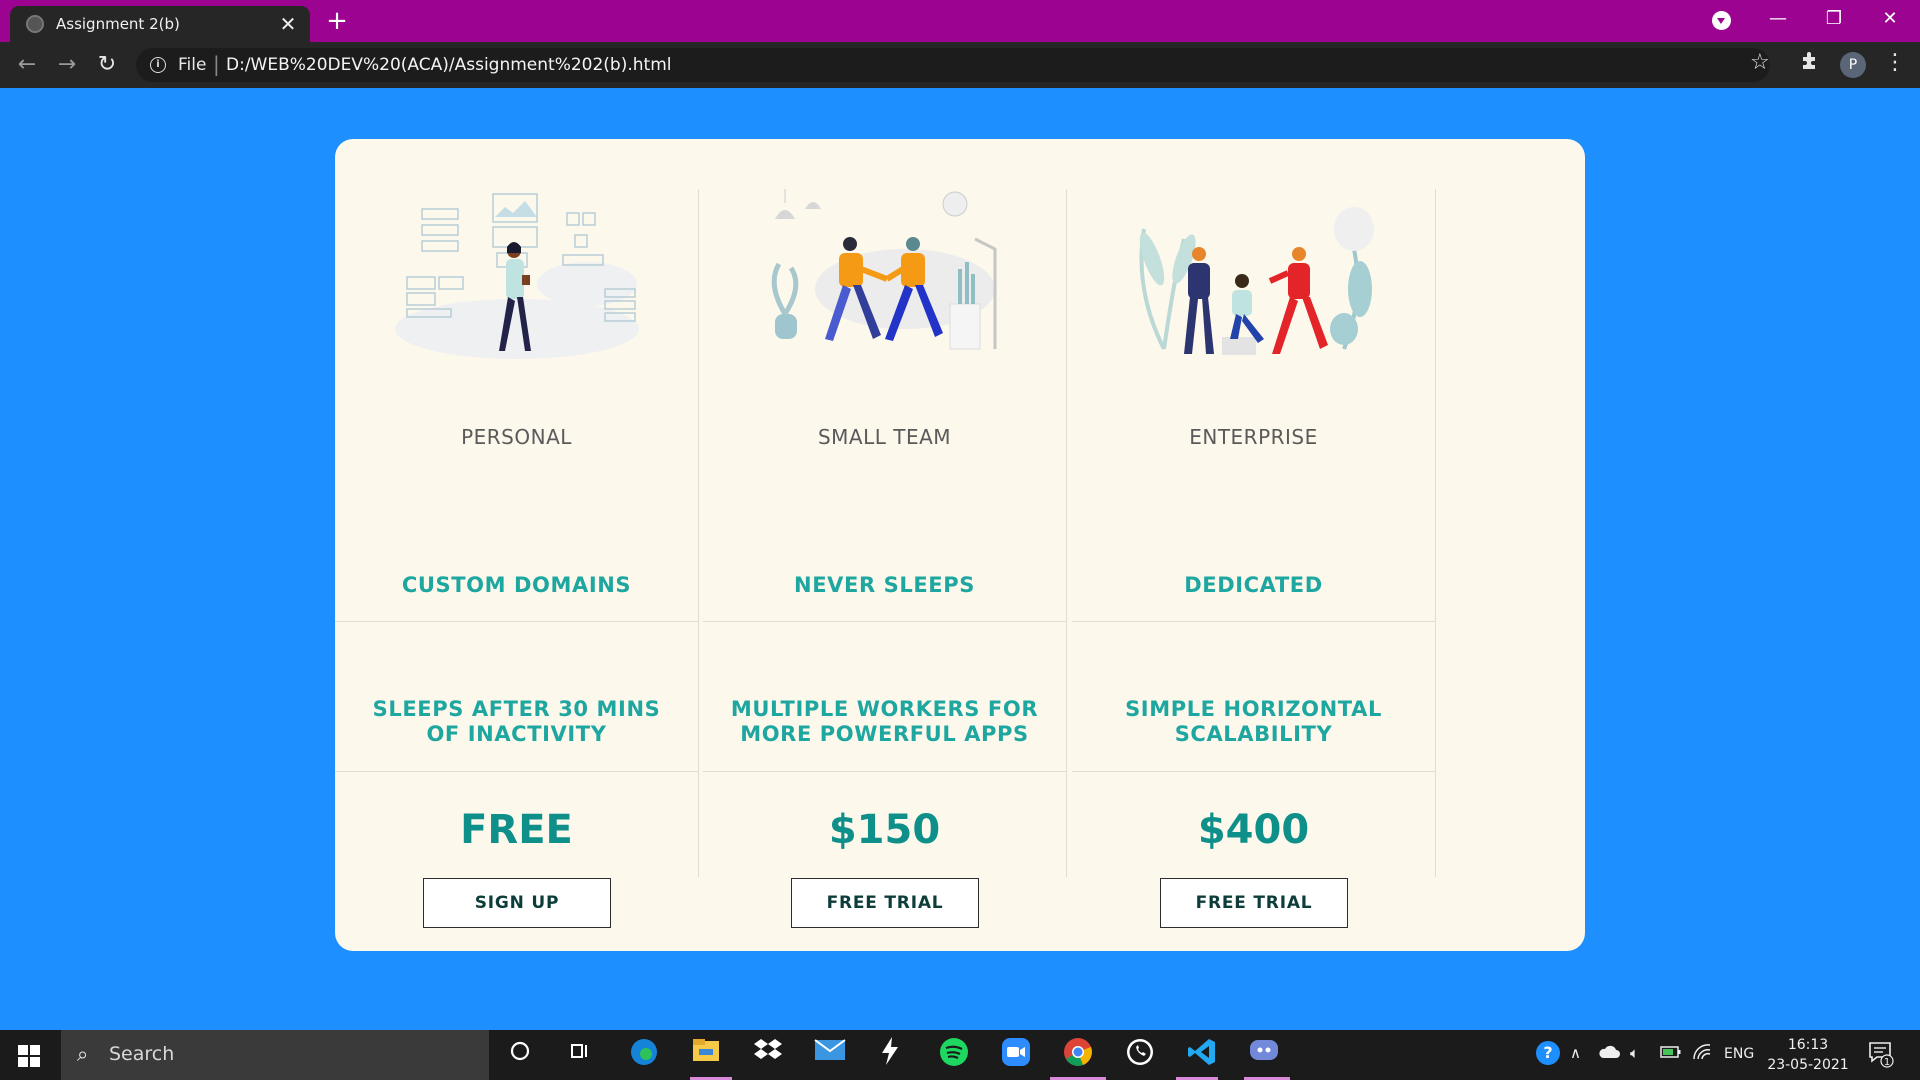  I want to click on chrome-icon, so click(1078, 1055).